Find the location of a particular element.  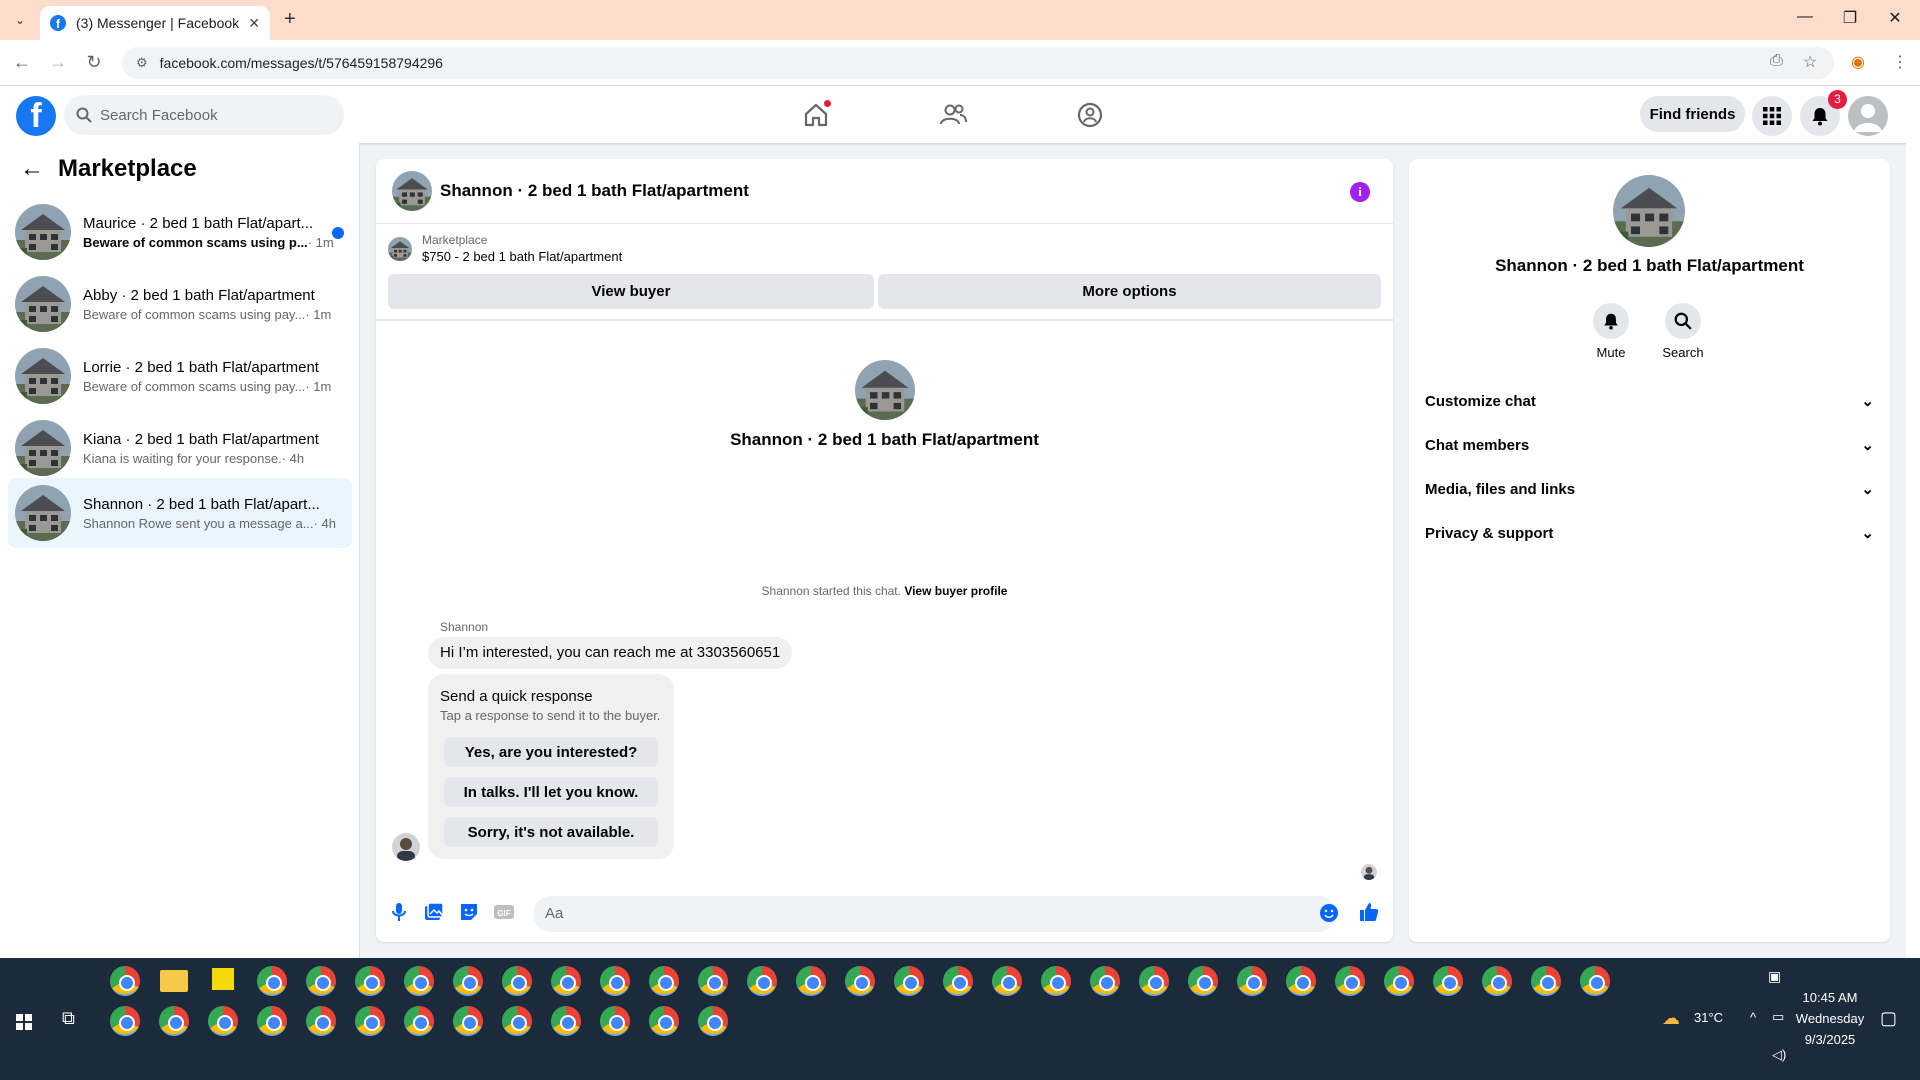

install-app-icon: ⎙ is located at coordinates (1776, 61).